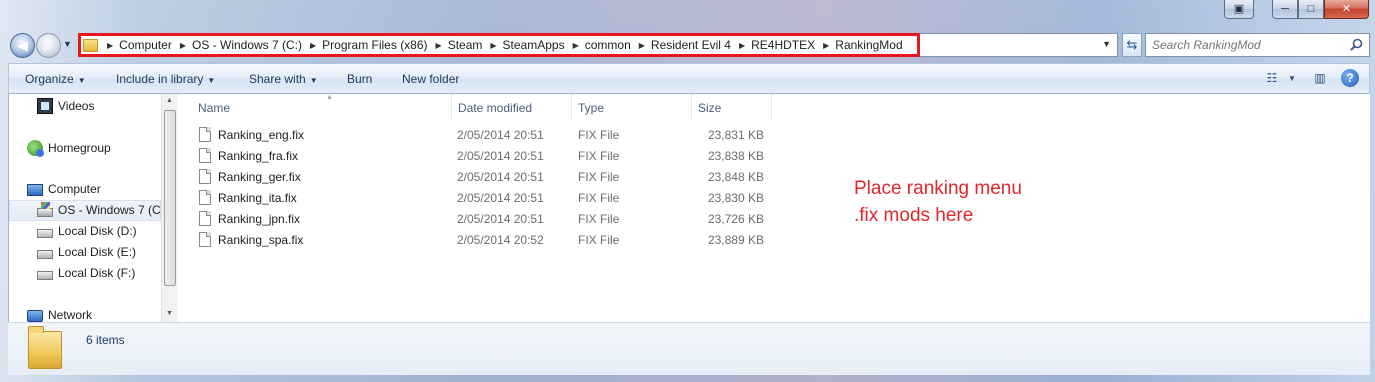 The width and height of the screenshot is (1375, 382). What do you see at coordinates (55, 79) in the screenshot?
I see `organize-menu: Organize ▼` at bounding box center [55, 79].